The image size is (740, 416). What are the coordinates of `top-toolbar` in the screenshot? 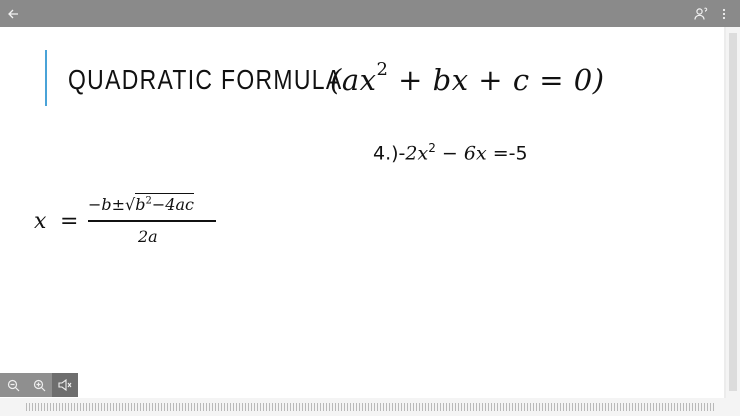 It's located at (370, 13).